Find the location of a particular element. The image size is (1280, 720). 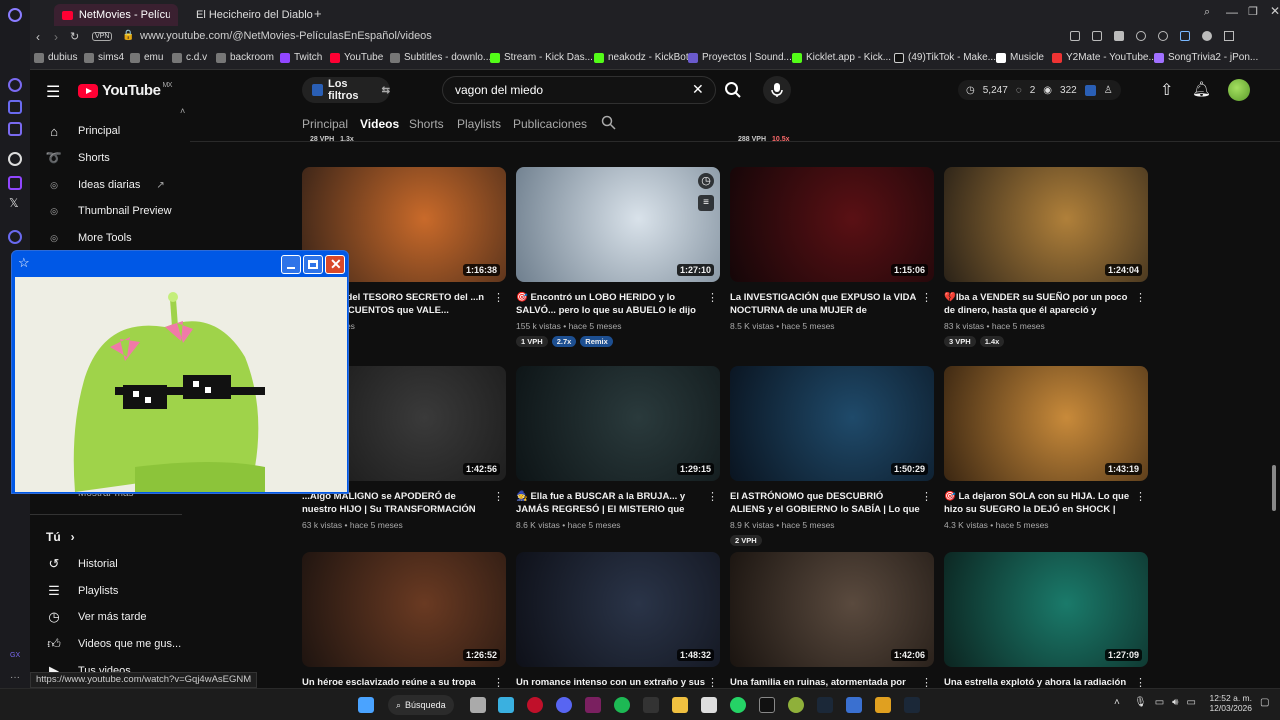

video-thumbnail: 1:48:32 is located at coordinates (618, 609).